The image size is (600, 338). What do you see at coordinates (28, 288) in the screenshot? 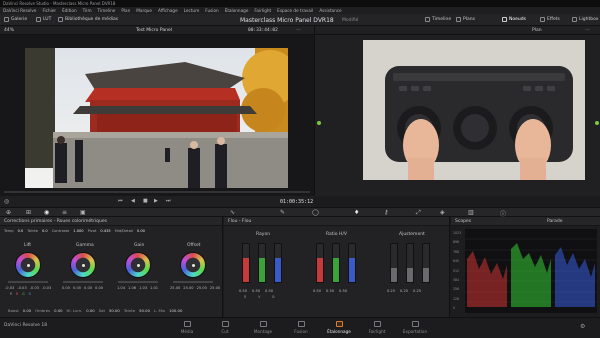
I see `lift-values: -0.03 -0.03 -0.03 -0.03` at bounding box center [28, 288].